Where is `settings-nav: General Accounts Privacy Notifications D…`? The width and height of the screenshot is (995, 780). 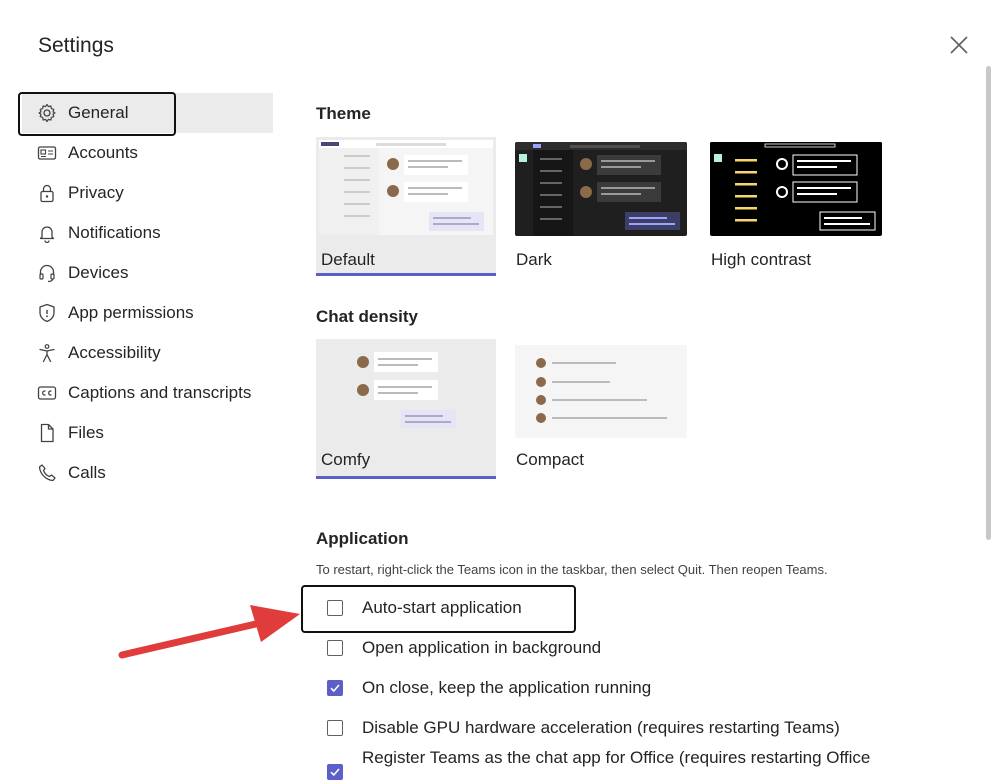 settings-nav: General Accounts Privacy Notifications D… is located at coordinates (147, 293).